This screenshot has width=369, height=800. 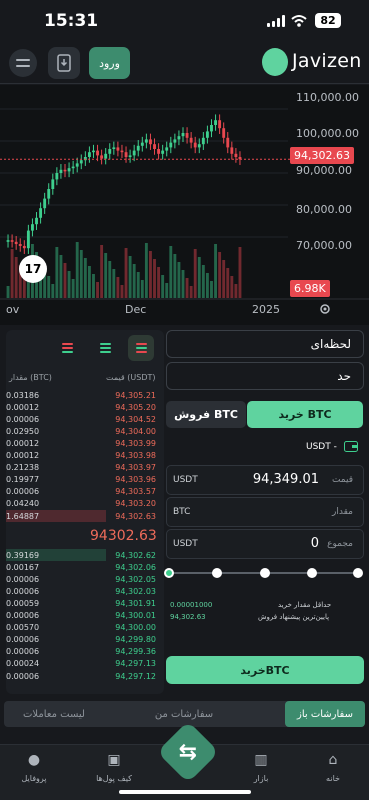 I want to click on y-tick: 100,000.00, so click(x=327, y=133).